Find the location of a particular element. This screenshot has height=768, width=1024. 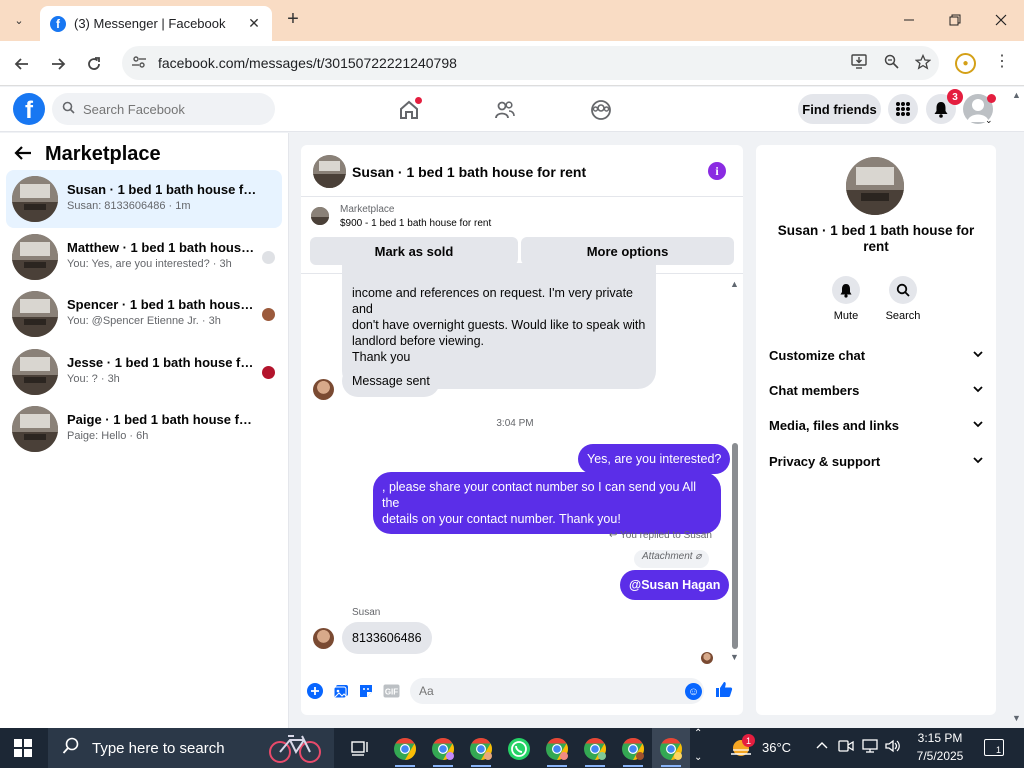

notification-center-icon: 1 is located at coordinates (994, 747).